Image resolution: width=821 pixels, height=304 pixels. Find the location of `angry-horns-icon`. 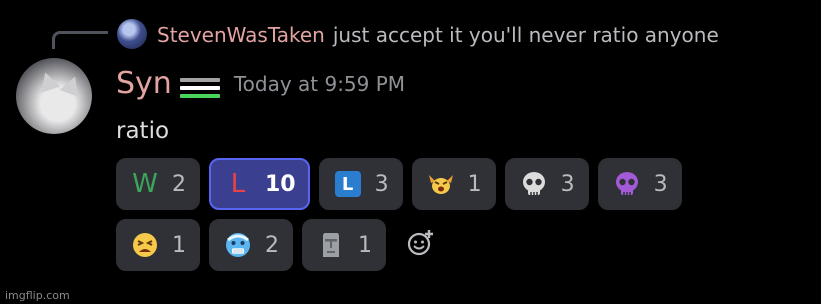

angry-horns-icon is located at coordinates (441, 184).